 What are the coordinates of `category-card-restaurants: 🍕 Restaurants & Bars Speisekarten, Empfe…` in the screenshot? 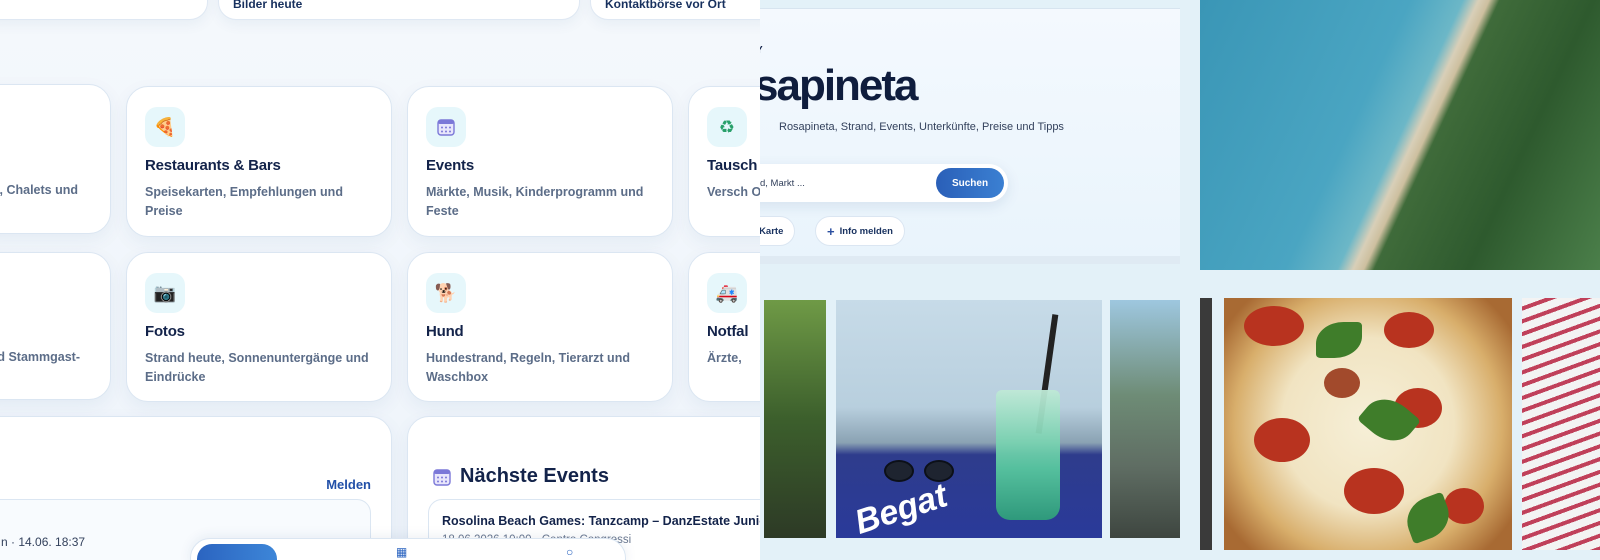 It's located at (259, 161).